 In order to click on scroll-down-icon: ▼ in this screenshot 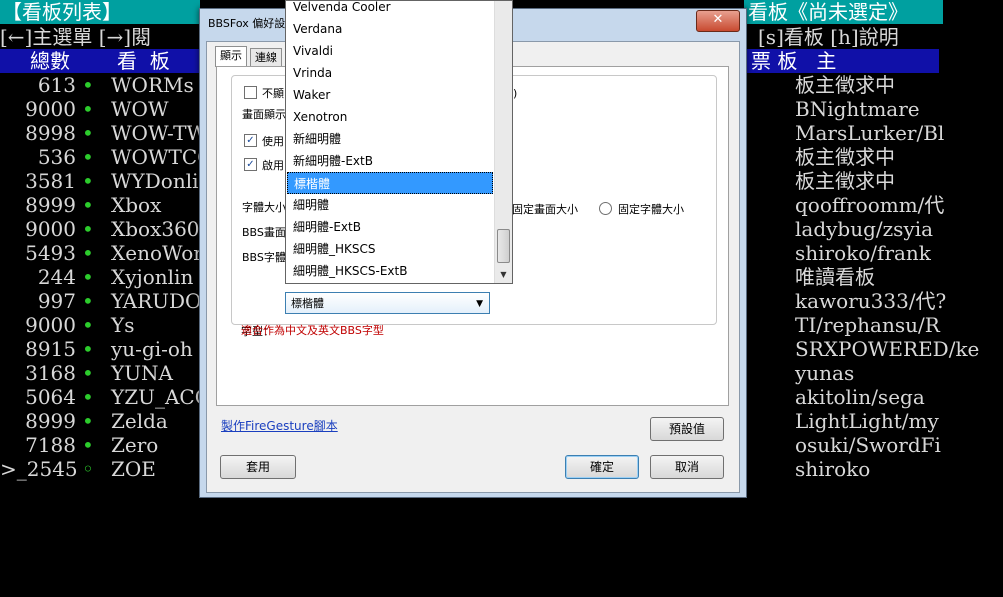, I will do `click(503, 274)`.